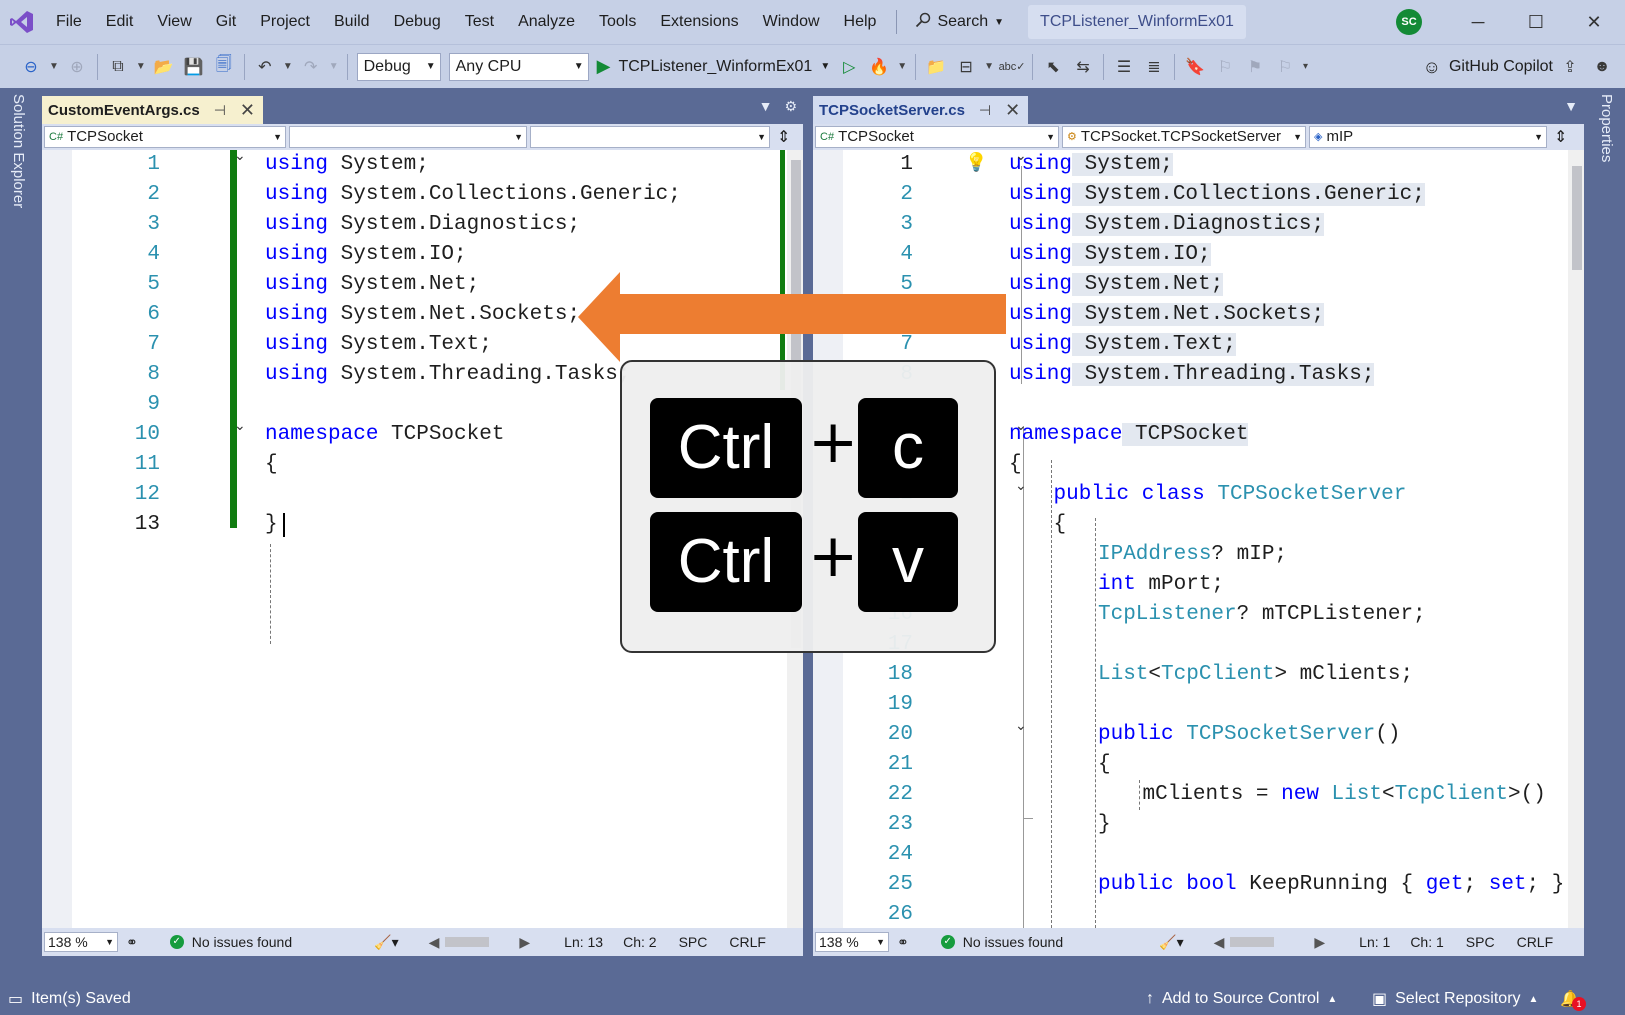 Image resolution: width=1625 pixels, height=1015 pixels. What do you see at coordinates (1241, 999) in the screenshot?
I see `add-to-source-control-button: ↑ Add to Source Control ▲` at bounding box center [1241, 999].